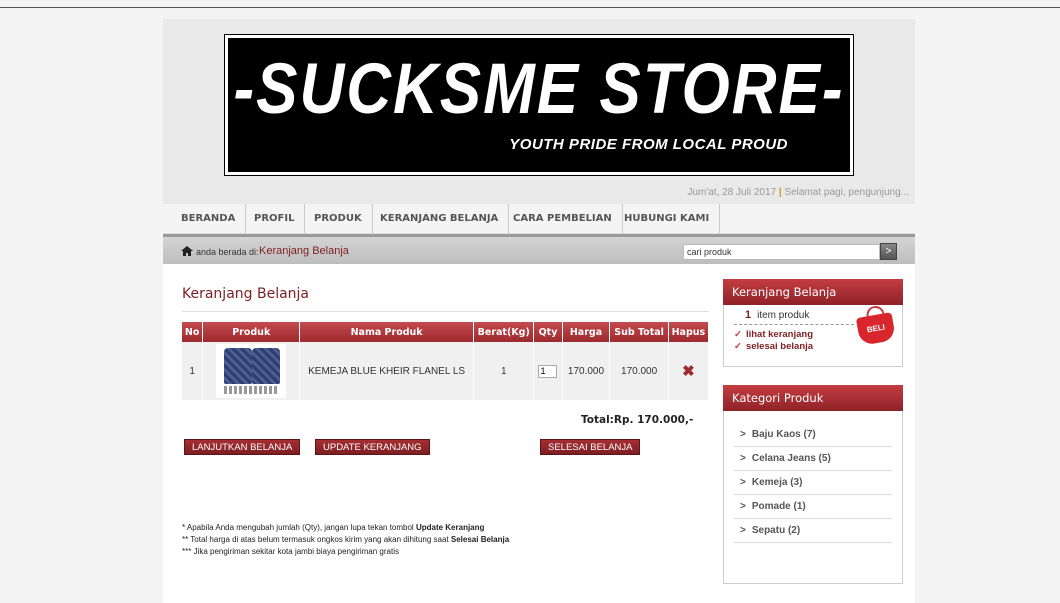 The width and height of the screenshot is (1060, 603). I want to click on qty-input, so click(548, 371).